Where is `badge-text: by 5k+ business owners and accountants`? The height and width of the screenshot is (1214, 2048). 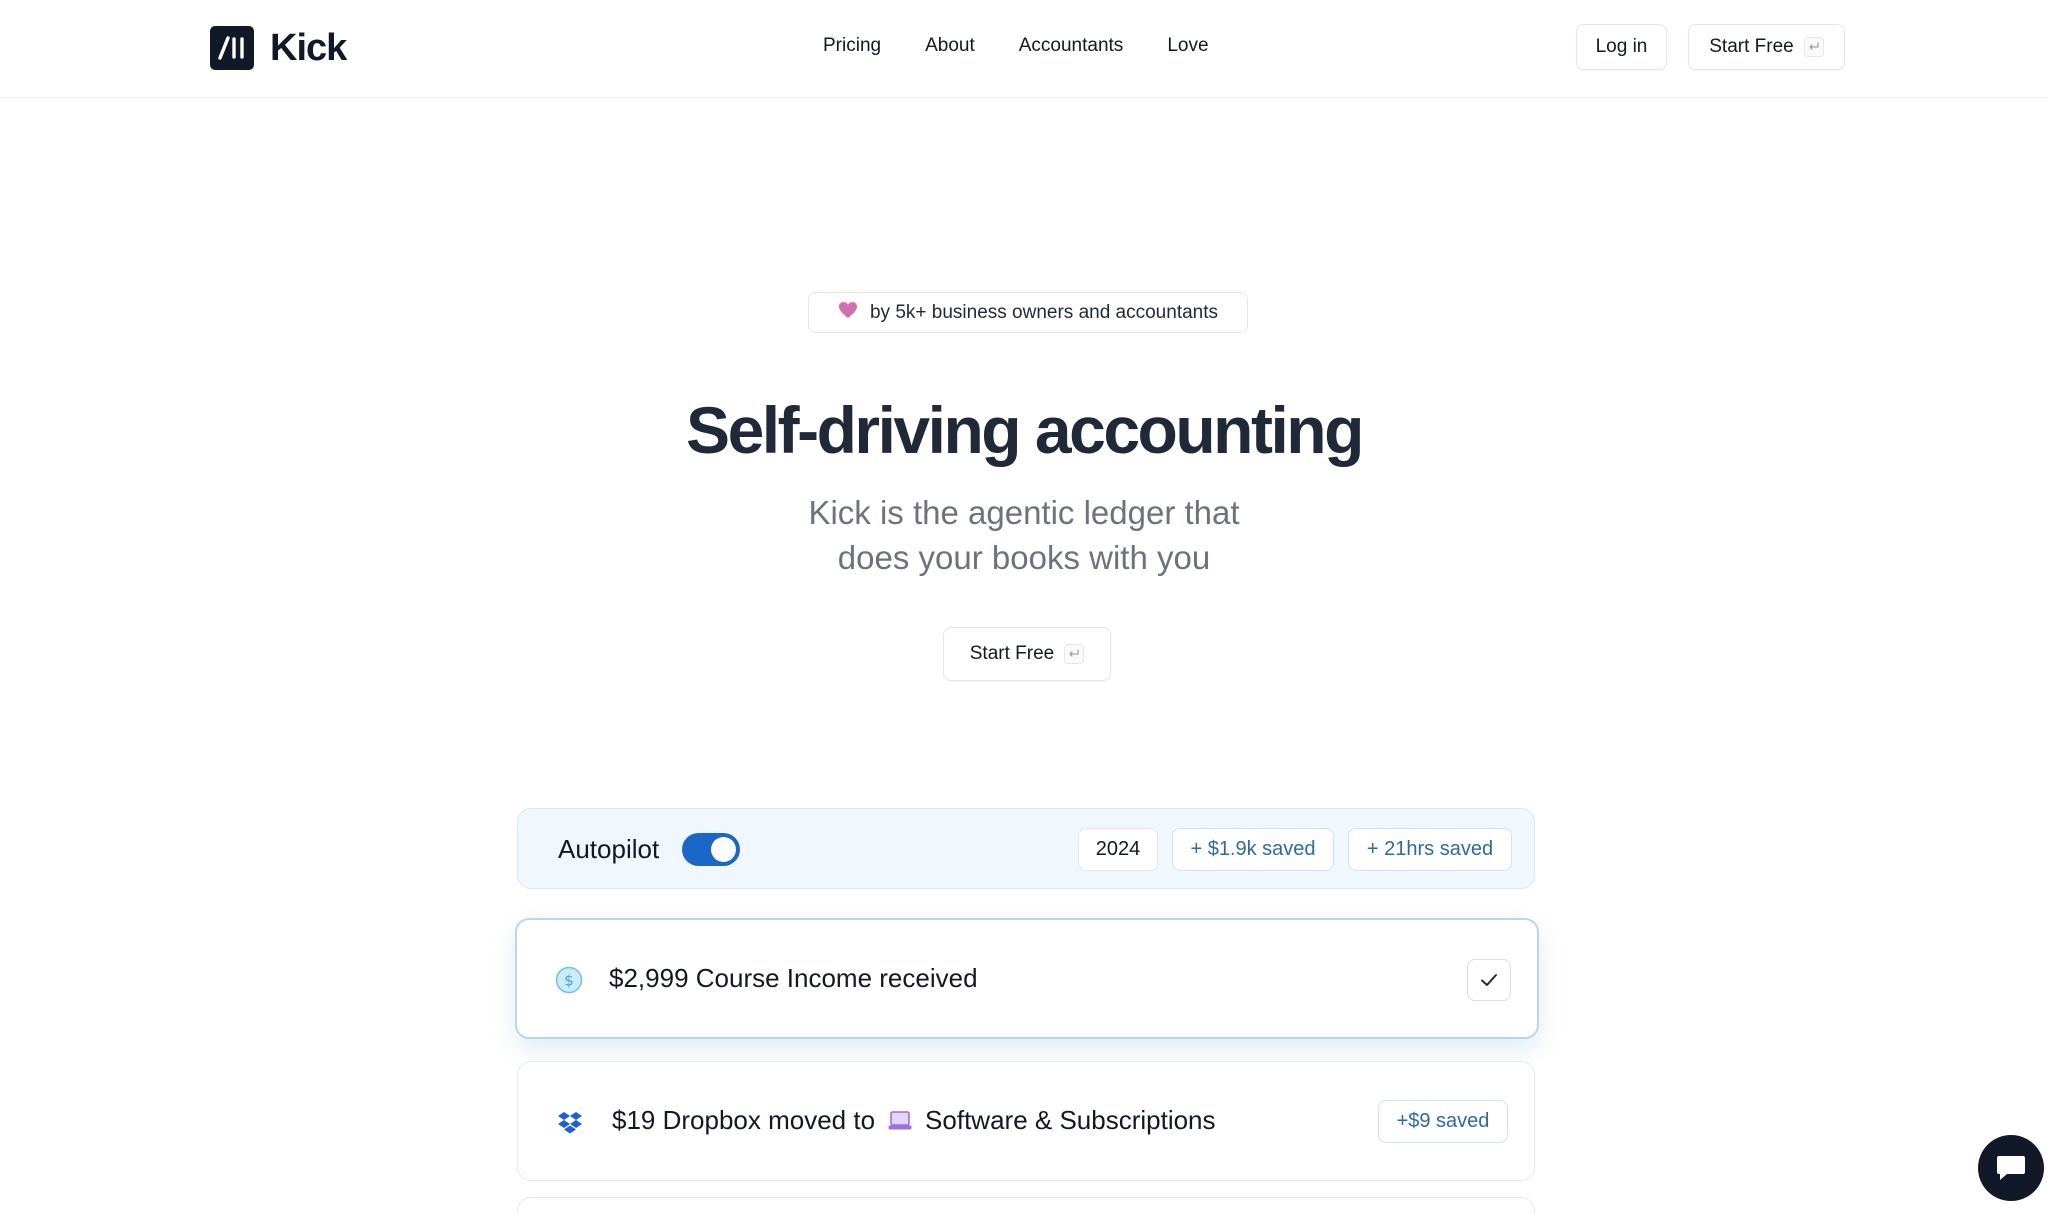 badge-text: by 5k+ business owners and accountants is located at coordinates (1044, 312).